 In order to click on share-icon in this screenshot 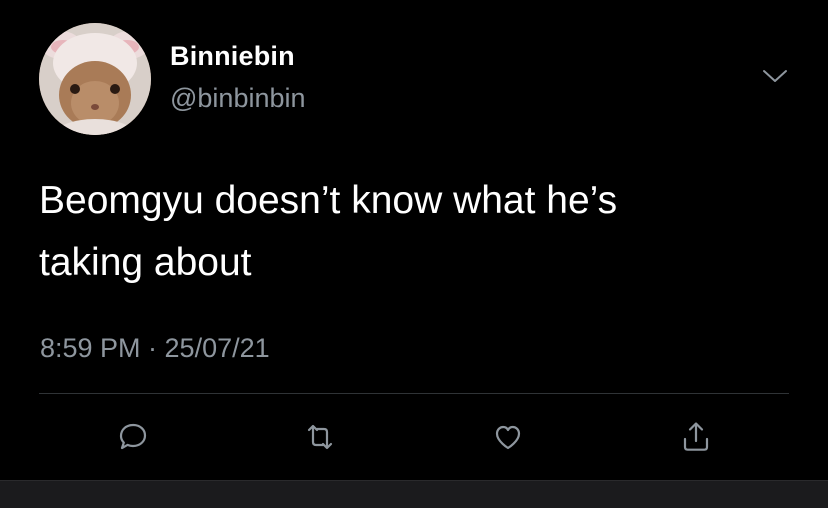, I will do `click(696, 436)`.